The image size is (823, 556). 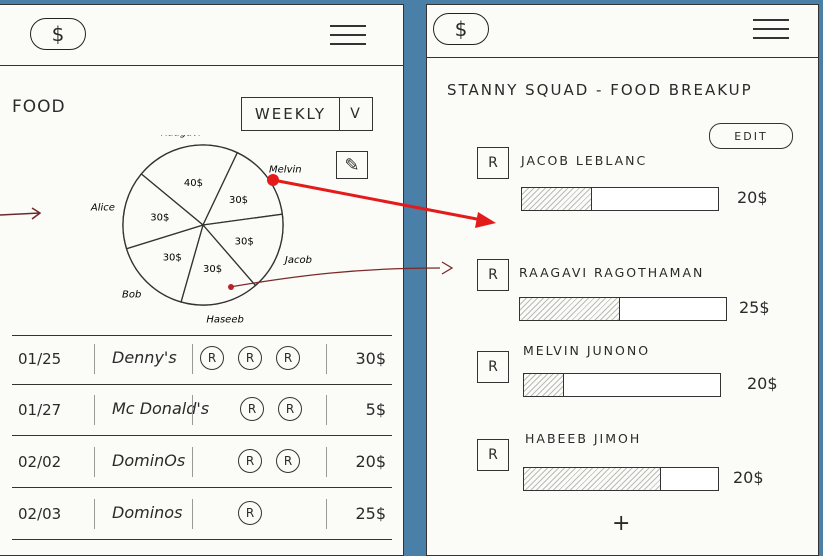 I want to click on pie-category-label: Alice, so click(x=102, y=207).